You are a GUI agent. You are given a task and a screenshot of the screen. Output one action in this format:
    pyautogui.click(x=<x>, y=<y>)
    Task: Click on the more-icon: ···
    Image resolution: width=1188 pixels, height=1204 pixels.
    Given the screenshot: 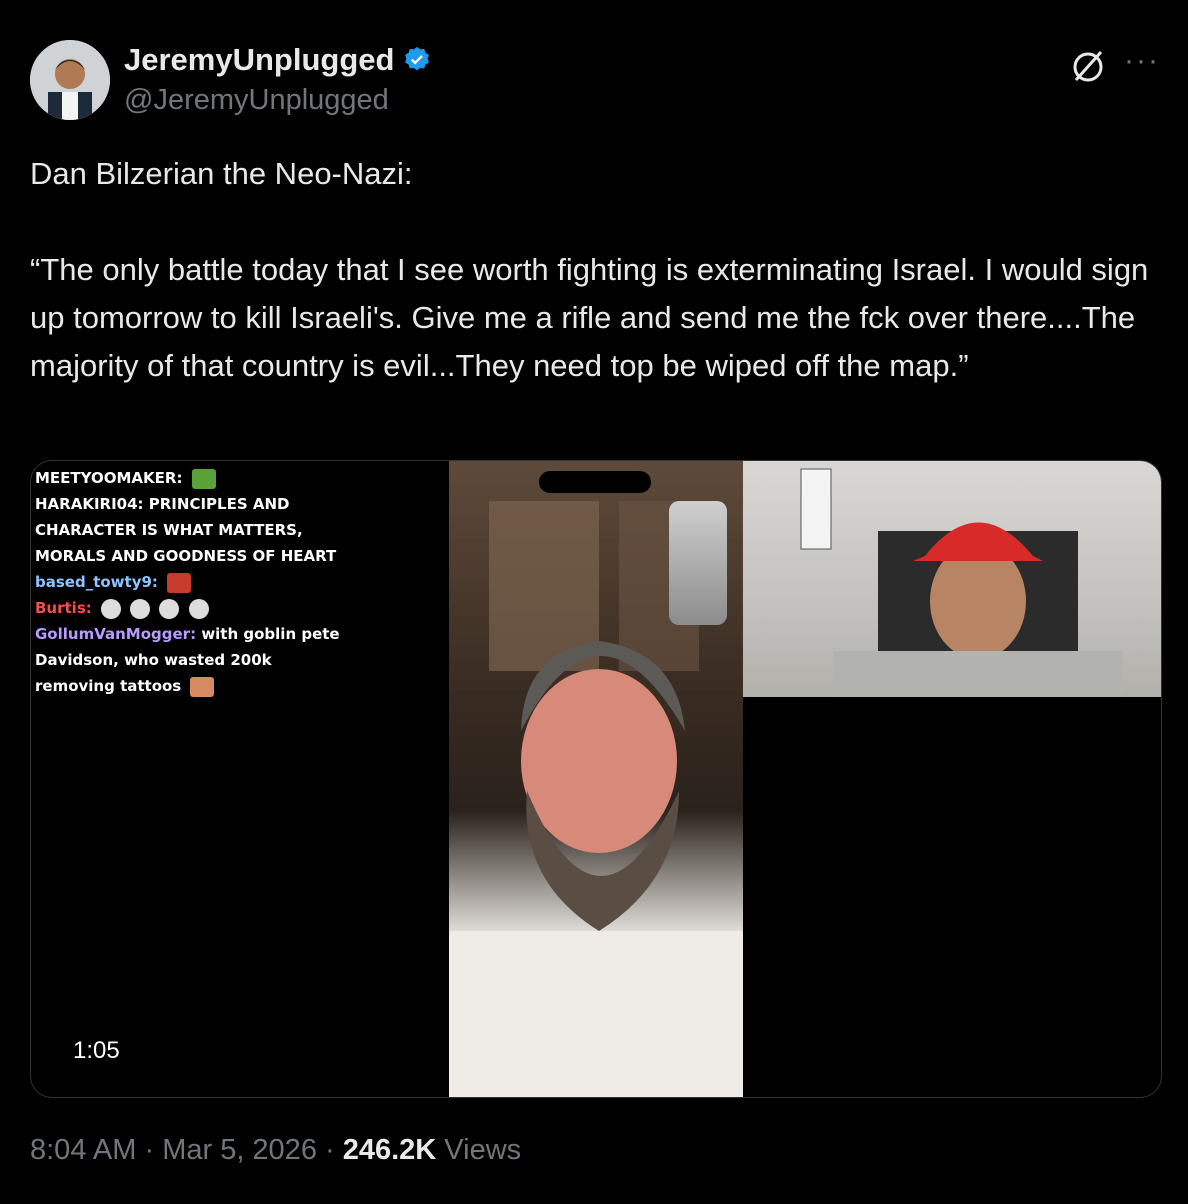 What is the action you would take?
    pyautogui.click(x=1142, y=61)
    